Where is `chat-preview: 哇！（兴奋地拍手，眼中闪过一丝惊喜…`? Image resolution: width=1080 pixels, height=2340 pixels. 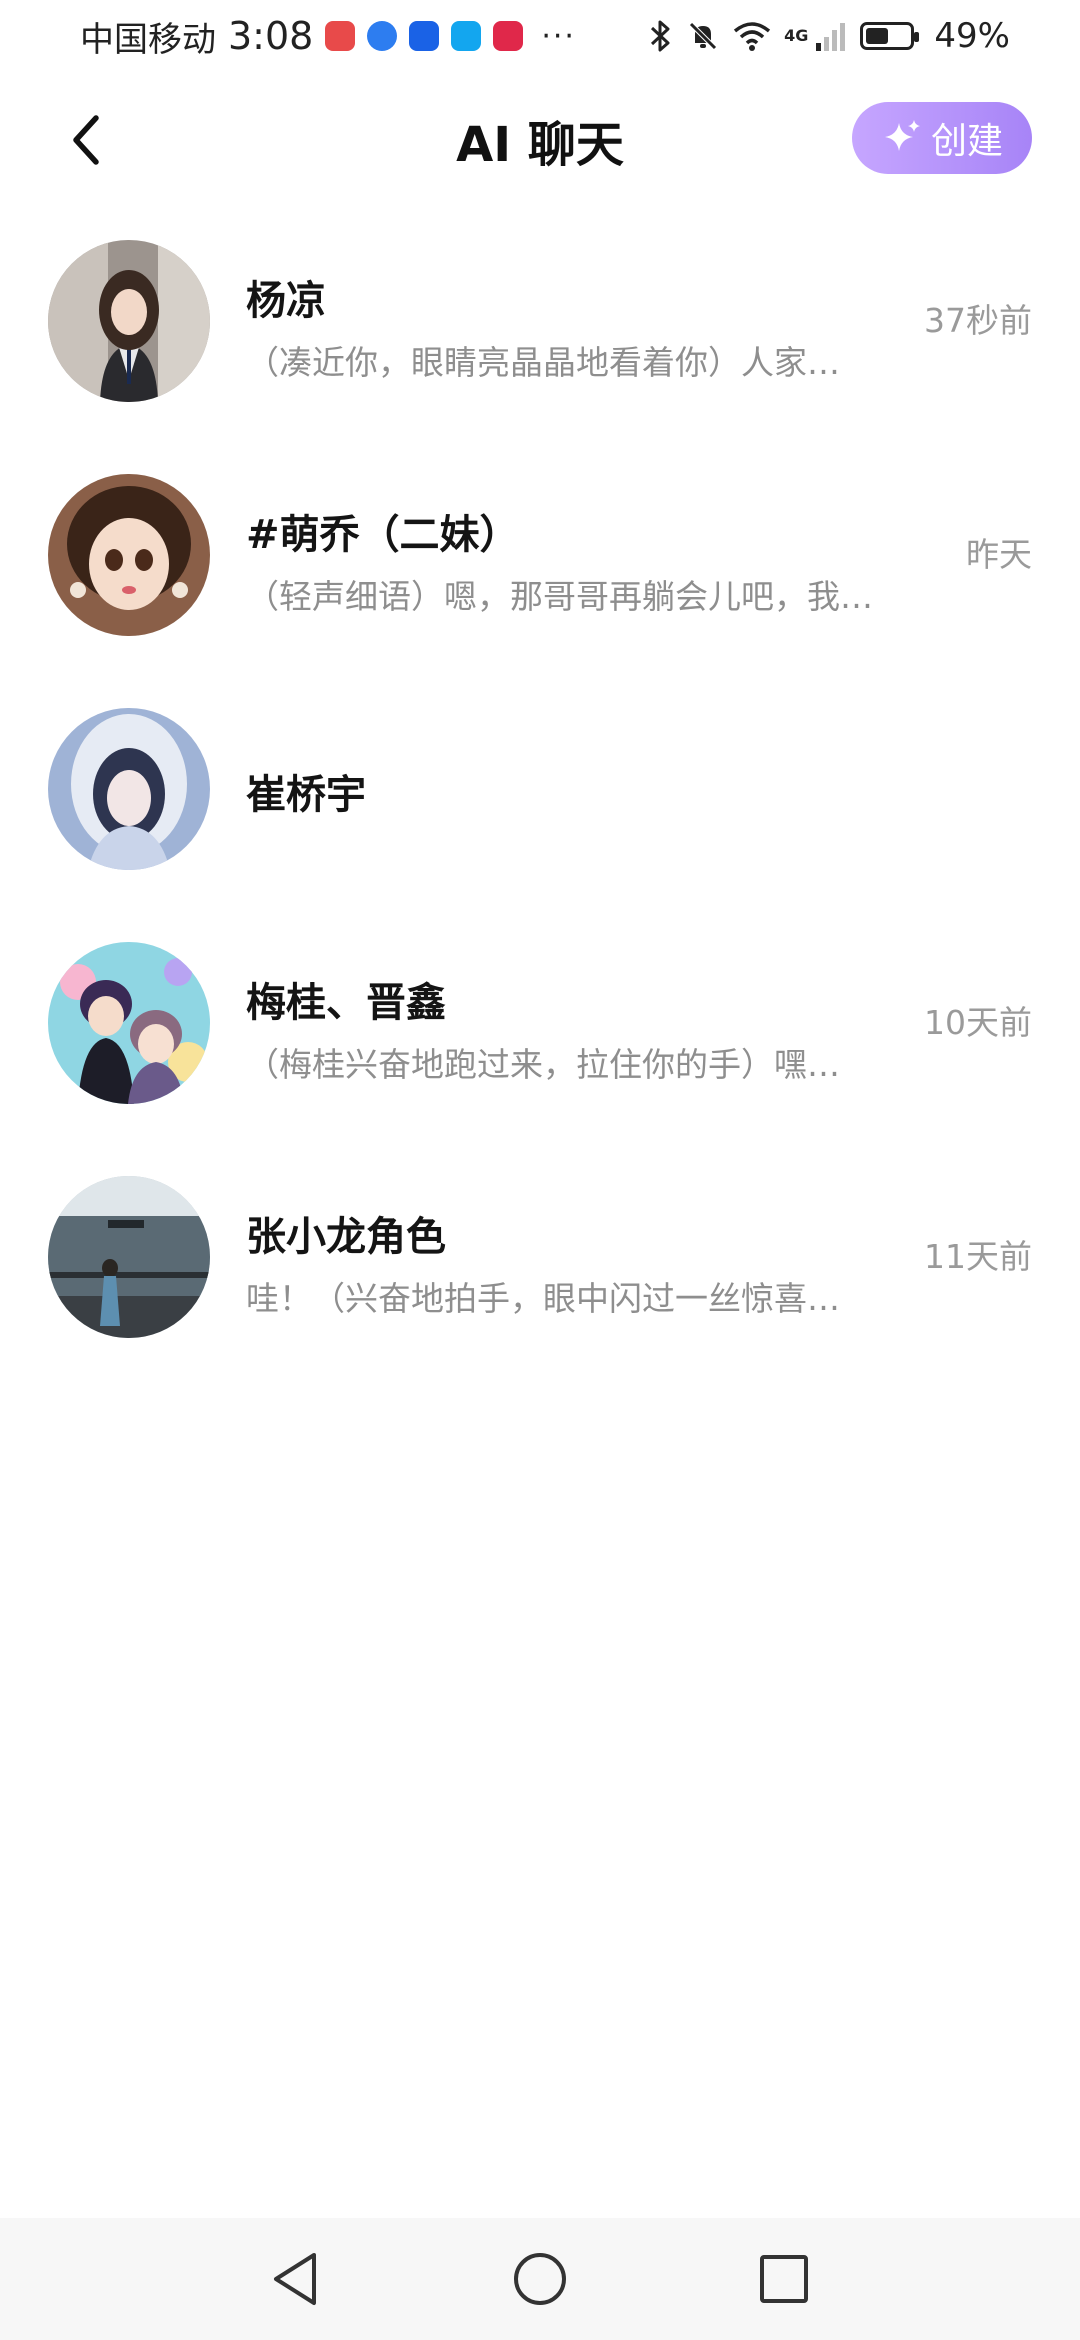 chat-preview: 哇！（兴奋地拍手，眼中闪过一丝惊喜… is located at coordinates (543, 1298).